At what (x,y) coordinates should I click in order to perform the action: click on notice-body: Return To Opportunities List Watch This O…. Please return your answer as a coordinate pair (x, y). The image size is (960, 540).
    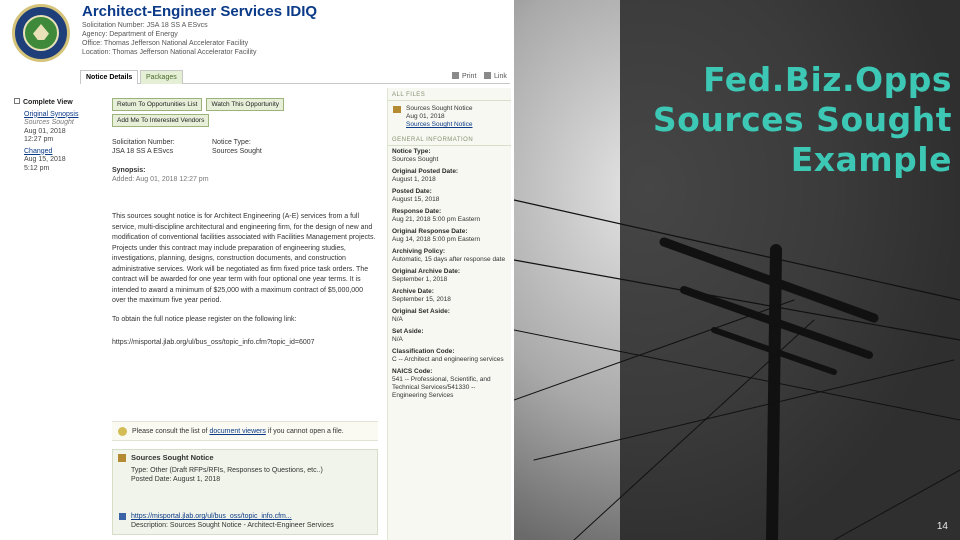
    Looking at the image, I should click on (245, 222).